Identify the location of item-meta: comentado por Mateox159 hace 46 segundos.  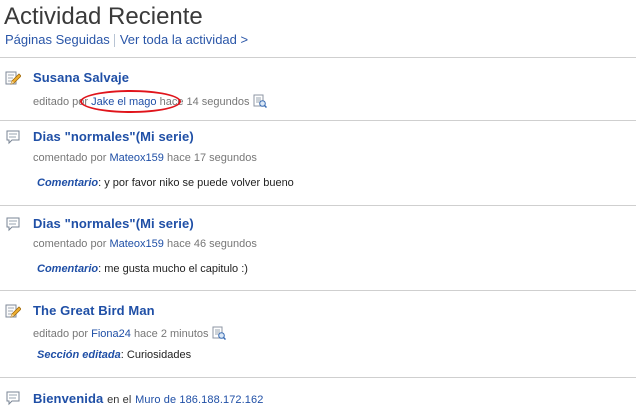
(145, 244).